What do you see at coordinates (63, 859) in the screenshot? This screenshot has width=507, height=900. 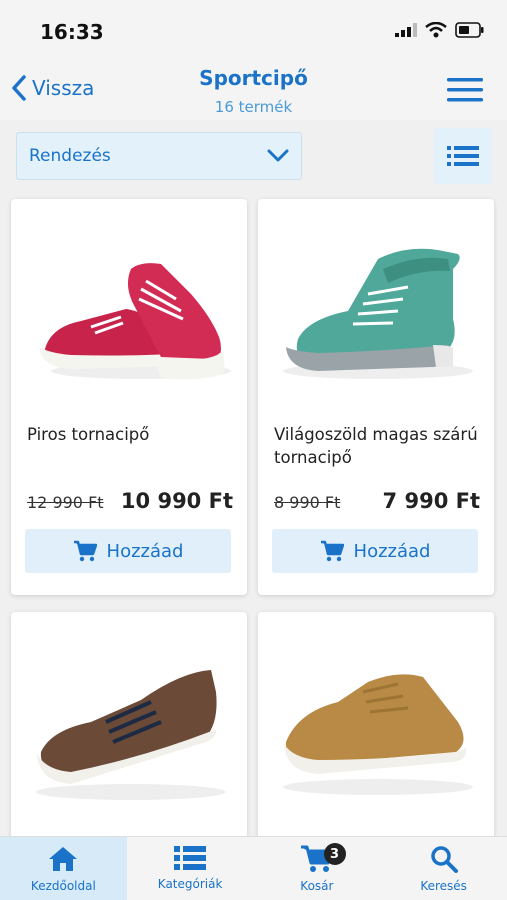 I see `home-icon` at bounding box center [63, 859].